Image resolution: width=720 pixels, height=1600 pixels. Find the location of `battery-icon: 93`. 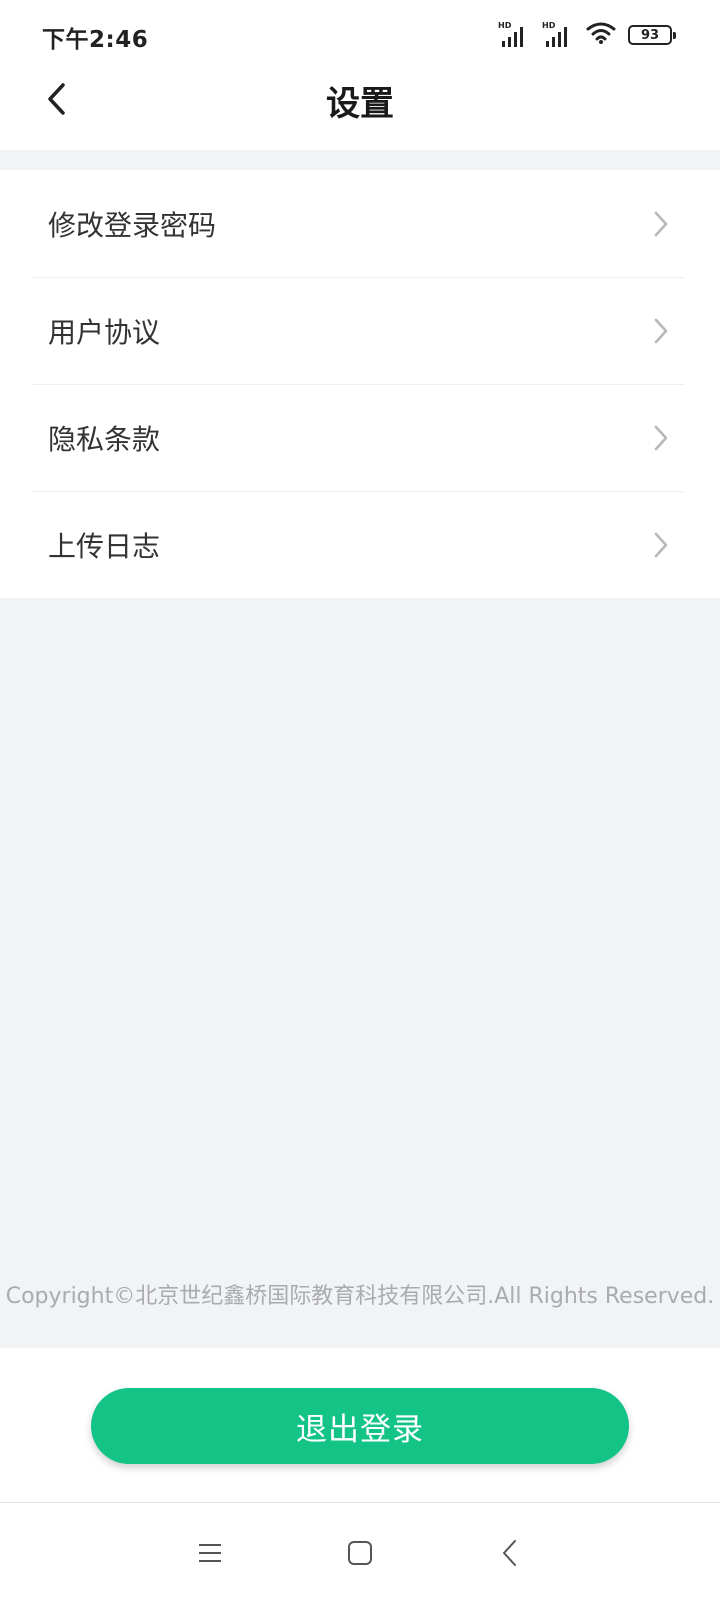

battery-icon: 93 is located at coordinates (652, 35).